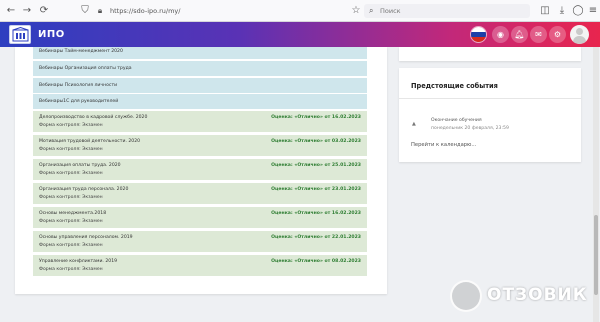 The height and width of the screenshot is (322, 600). I want to click on course-title: Управление конфликтами. 2019, so click(78, 261).